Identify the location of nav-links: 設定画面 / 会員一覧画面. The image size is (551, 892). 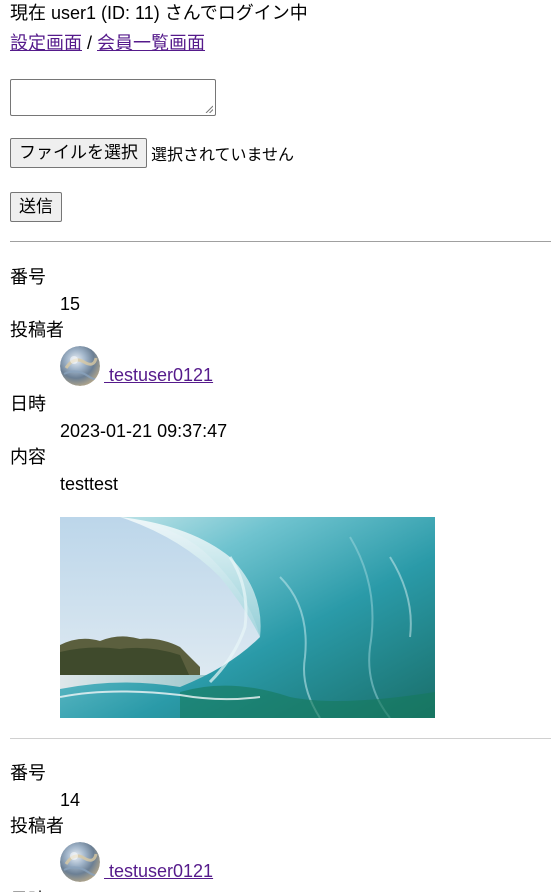
(107, 43).